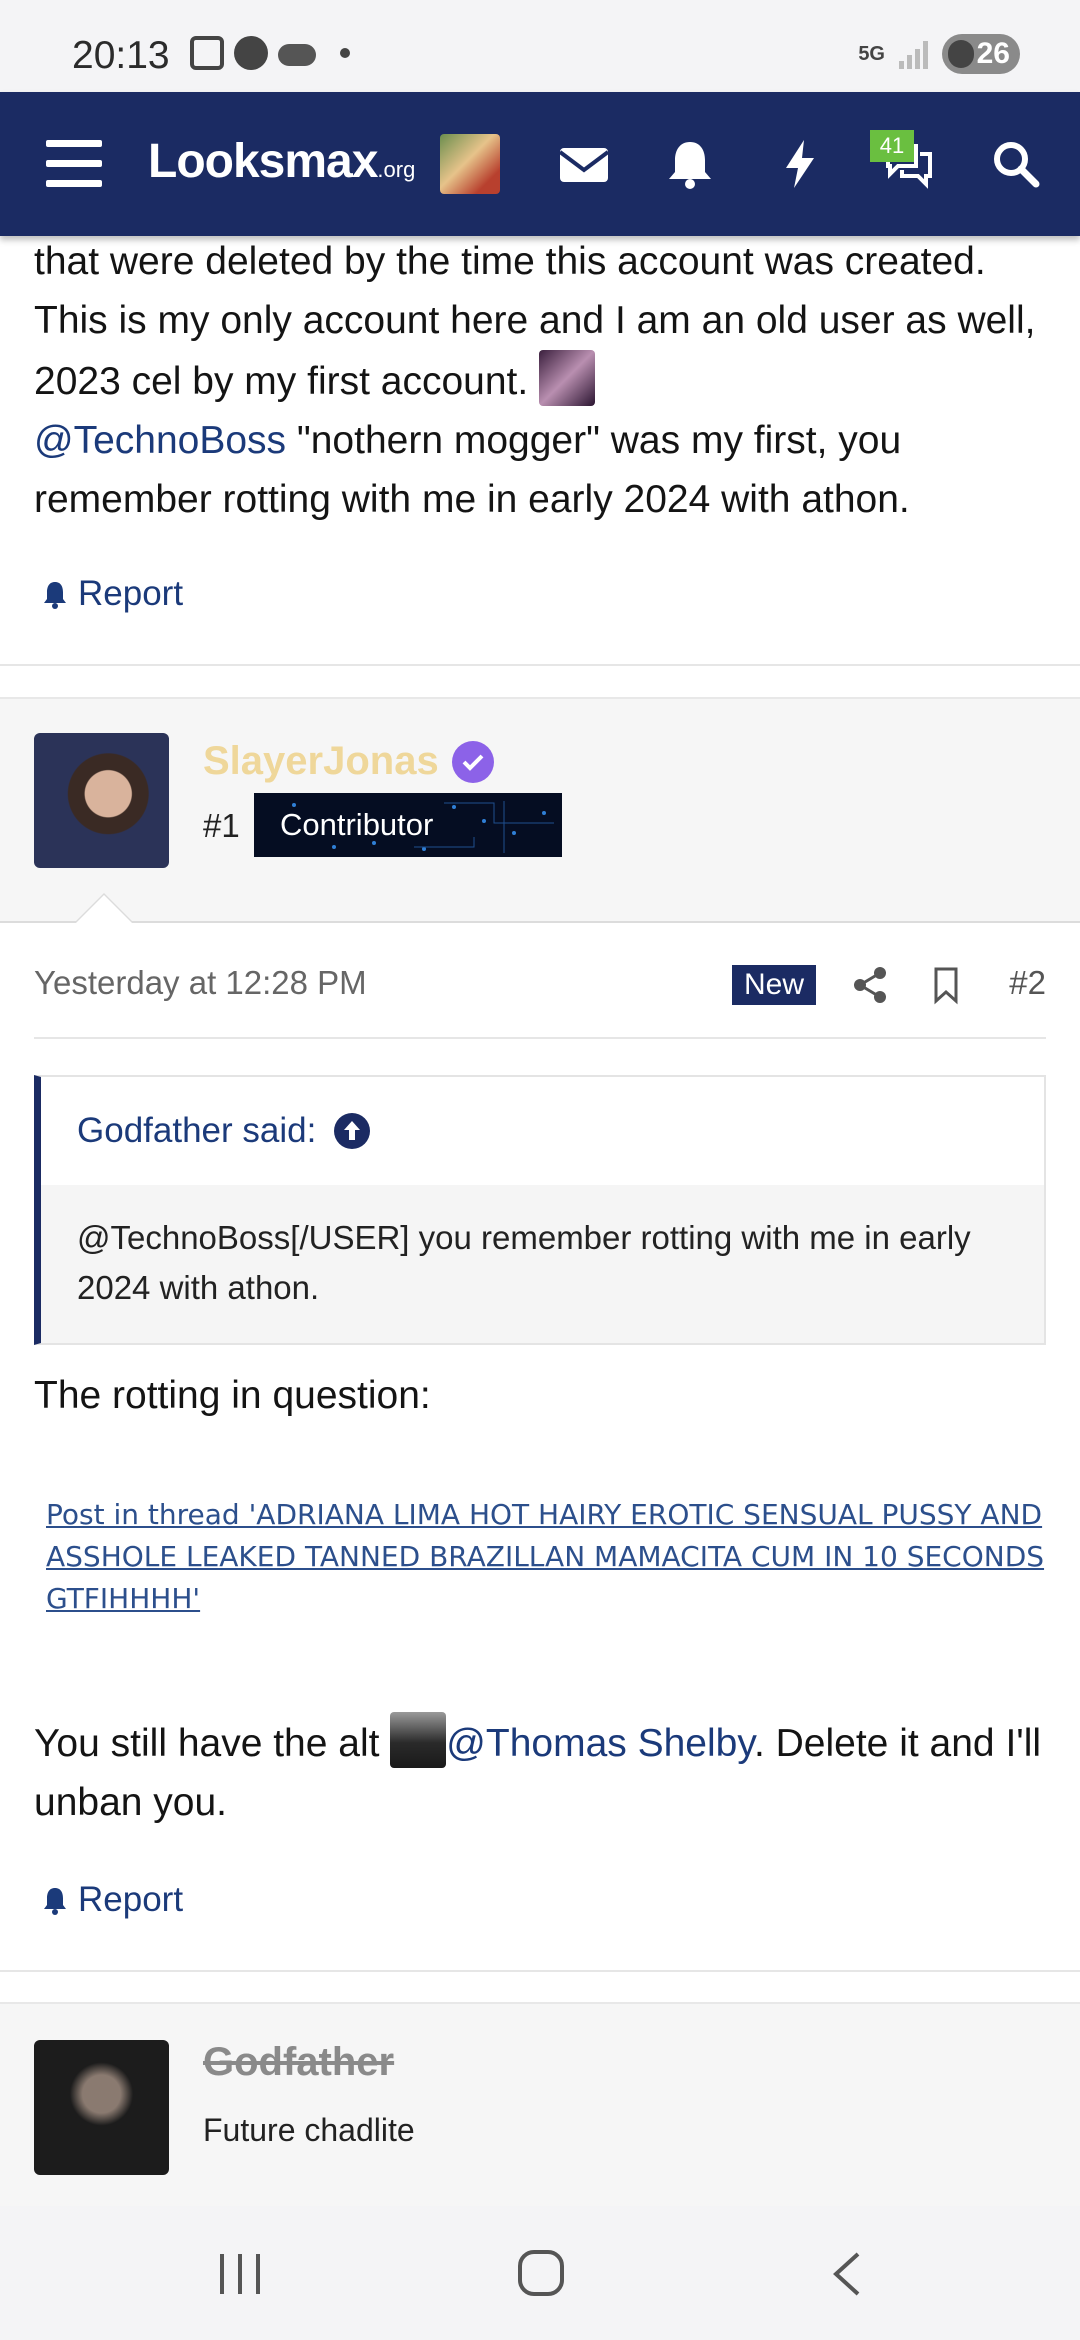 This screenshot has width=1080, height=2340. Describe the element at coordinates (871, 54) in the screenshot. I see `network-type: 5G` at that location.